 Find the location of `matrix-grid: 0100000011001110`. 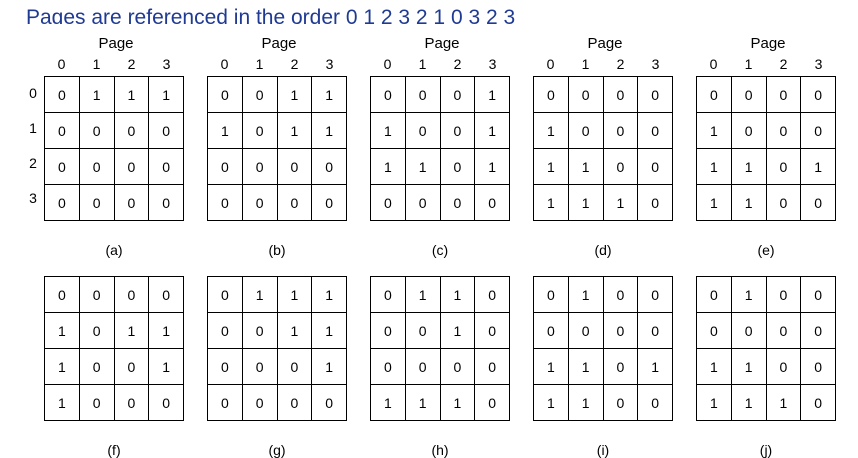

matrix-grid: 0100000011001110 is located at coordinates (766, 348).